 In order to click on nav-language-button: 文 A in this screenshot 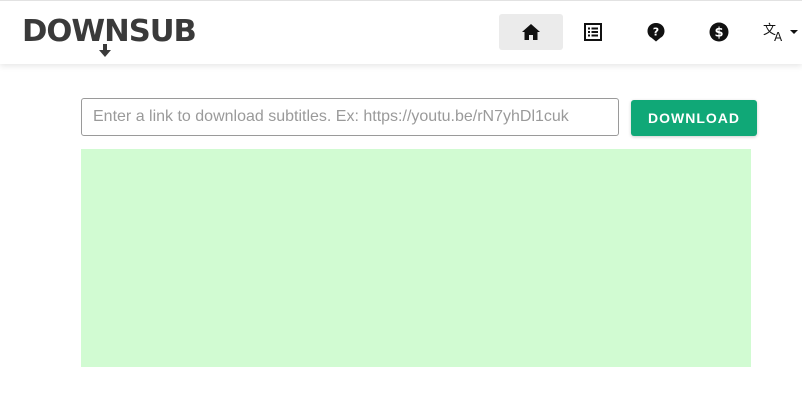, I will do `click(775, 32)`.